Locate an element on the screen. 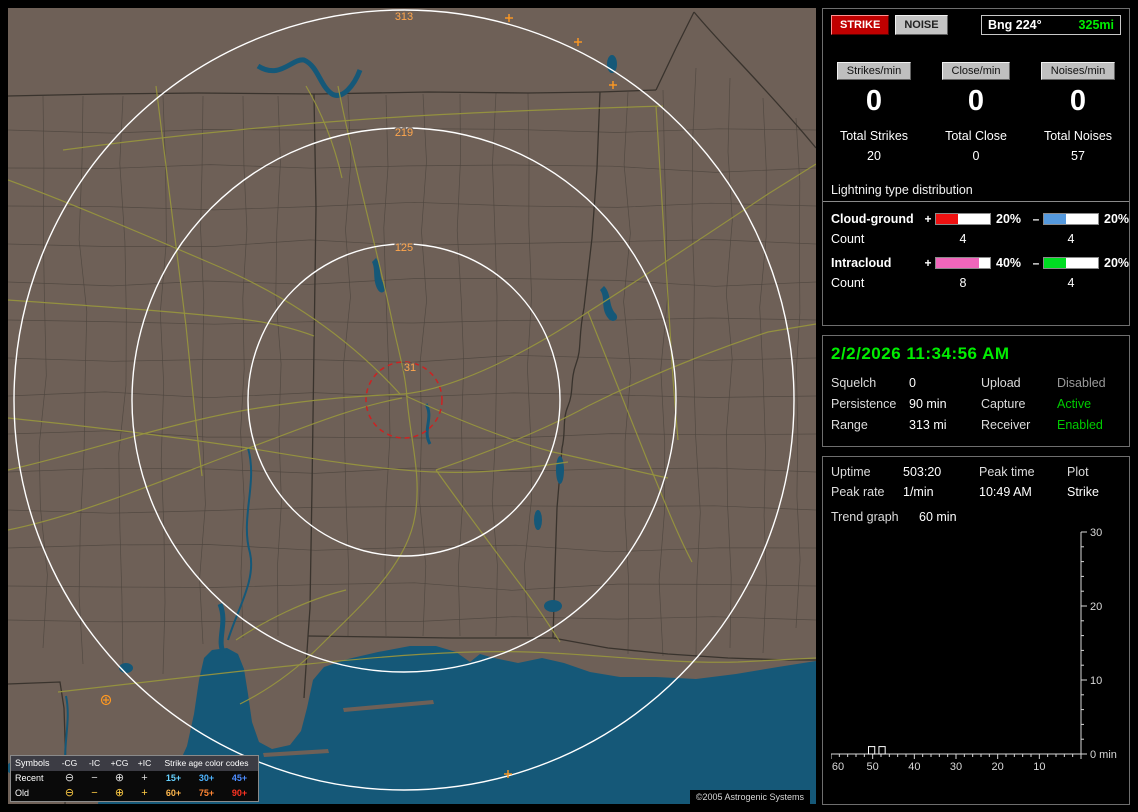 The image size is (1138, 812). svg-text: 50 is located at coordinates (873, 767).